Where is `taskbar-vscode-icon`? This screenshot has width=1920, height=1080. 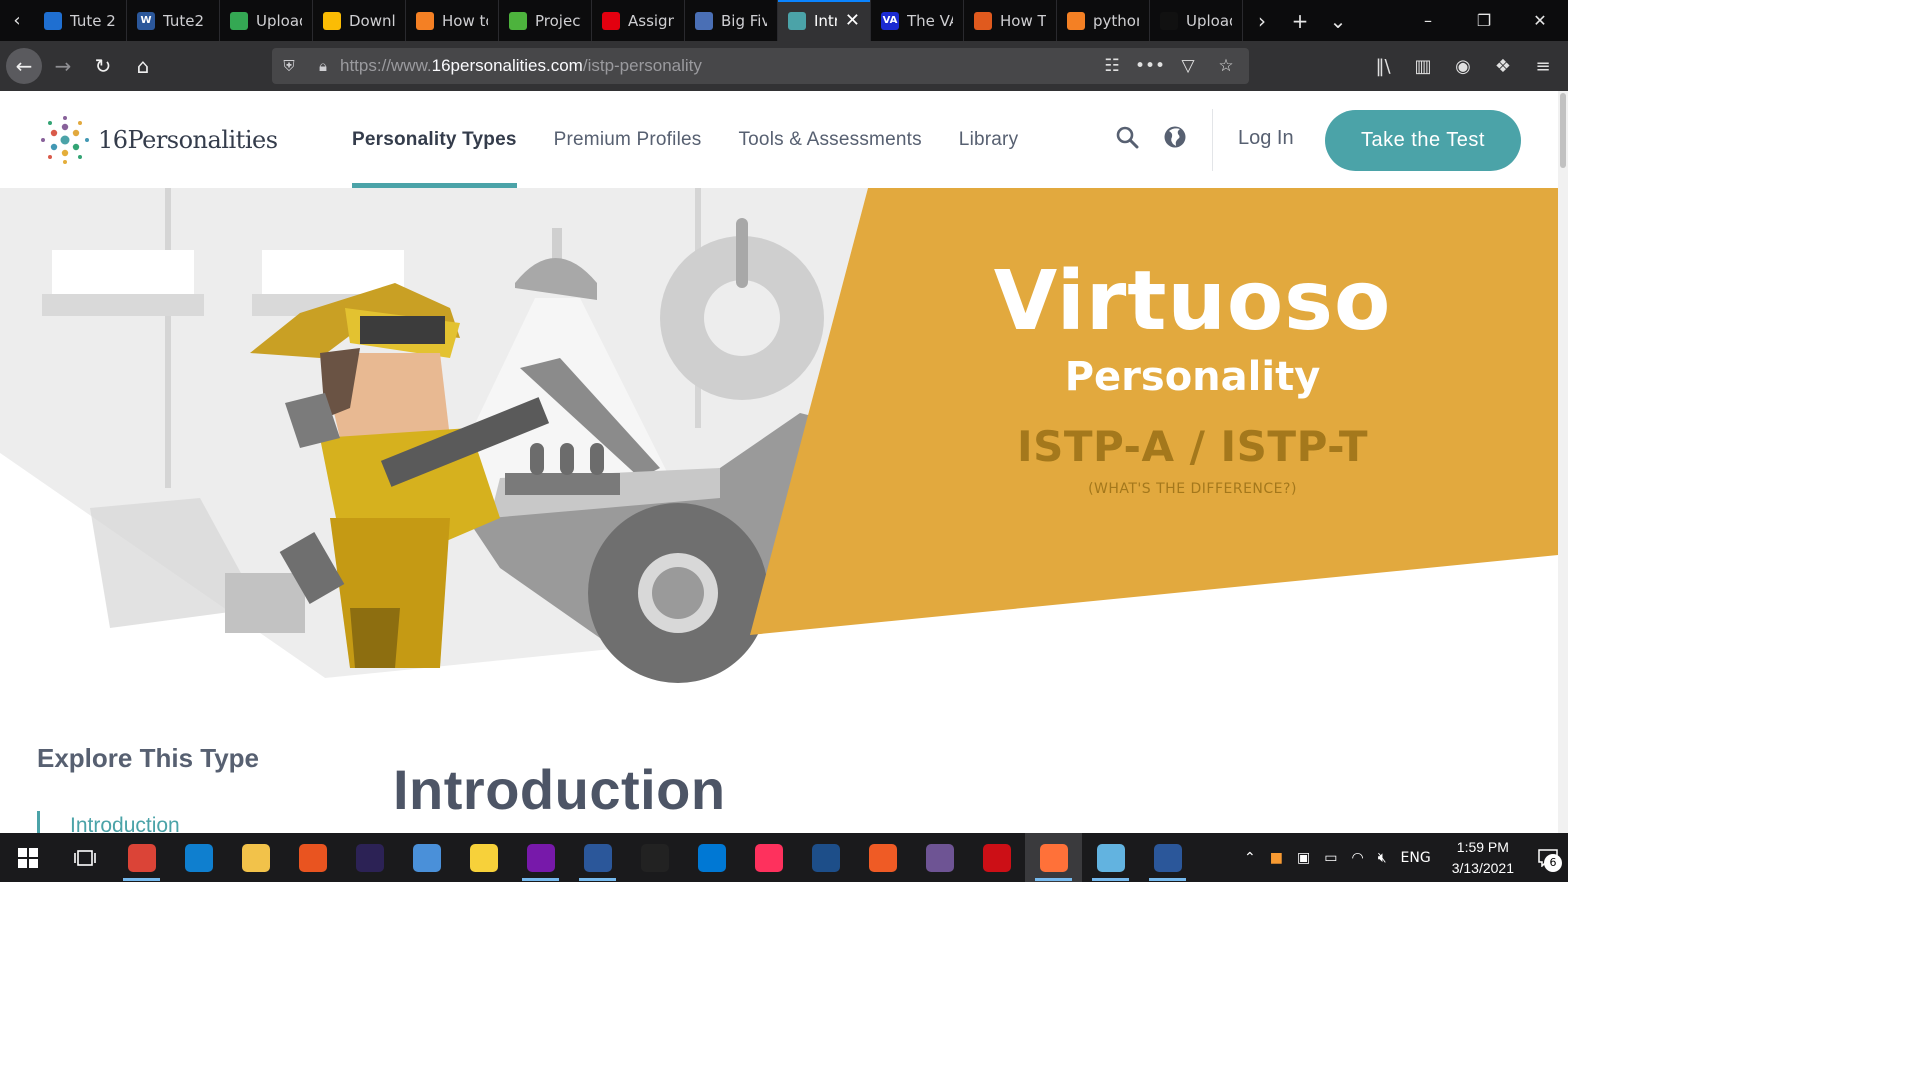 taskbar-vscode-icon is located at coordinates (711, 857).